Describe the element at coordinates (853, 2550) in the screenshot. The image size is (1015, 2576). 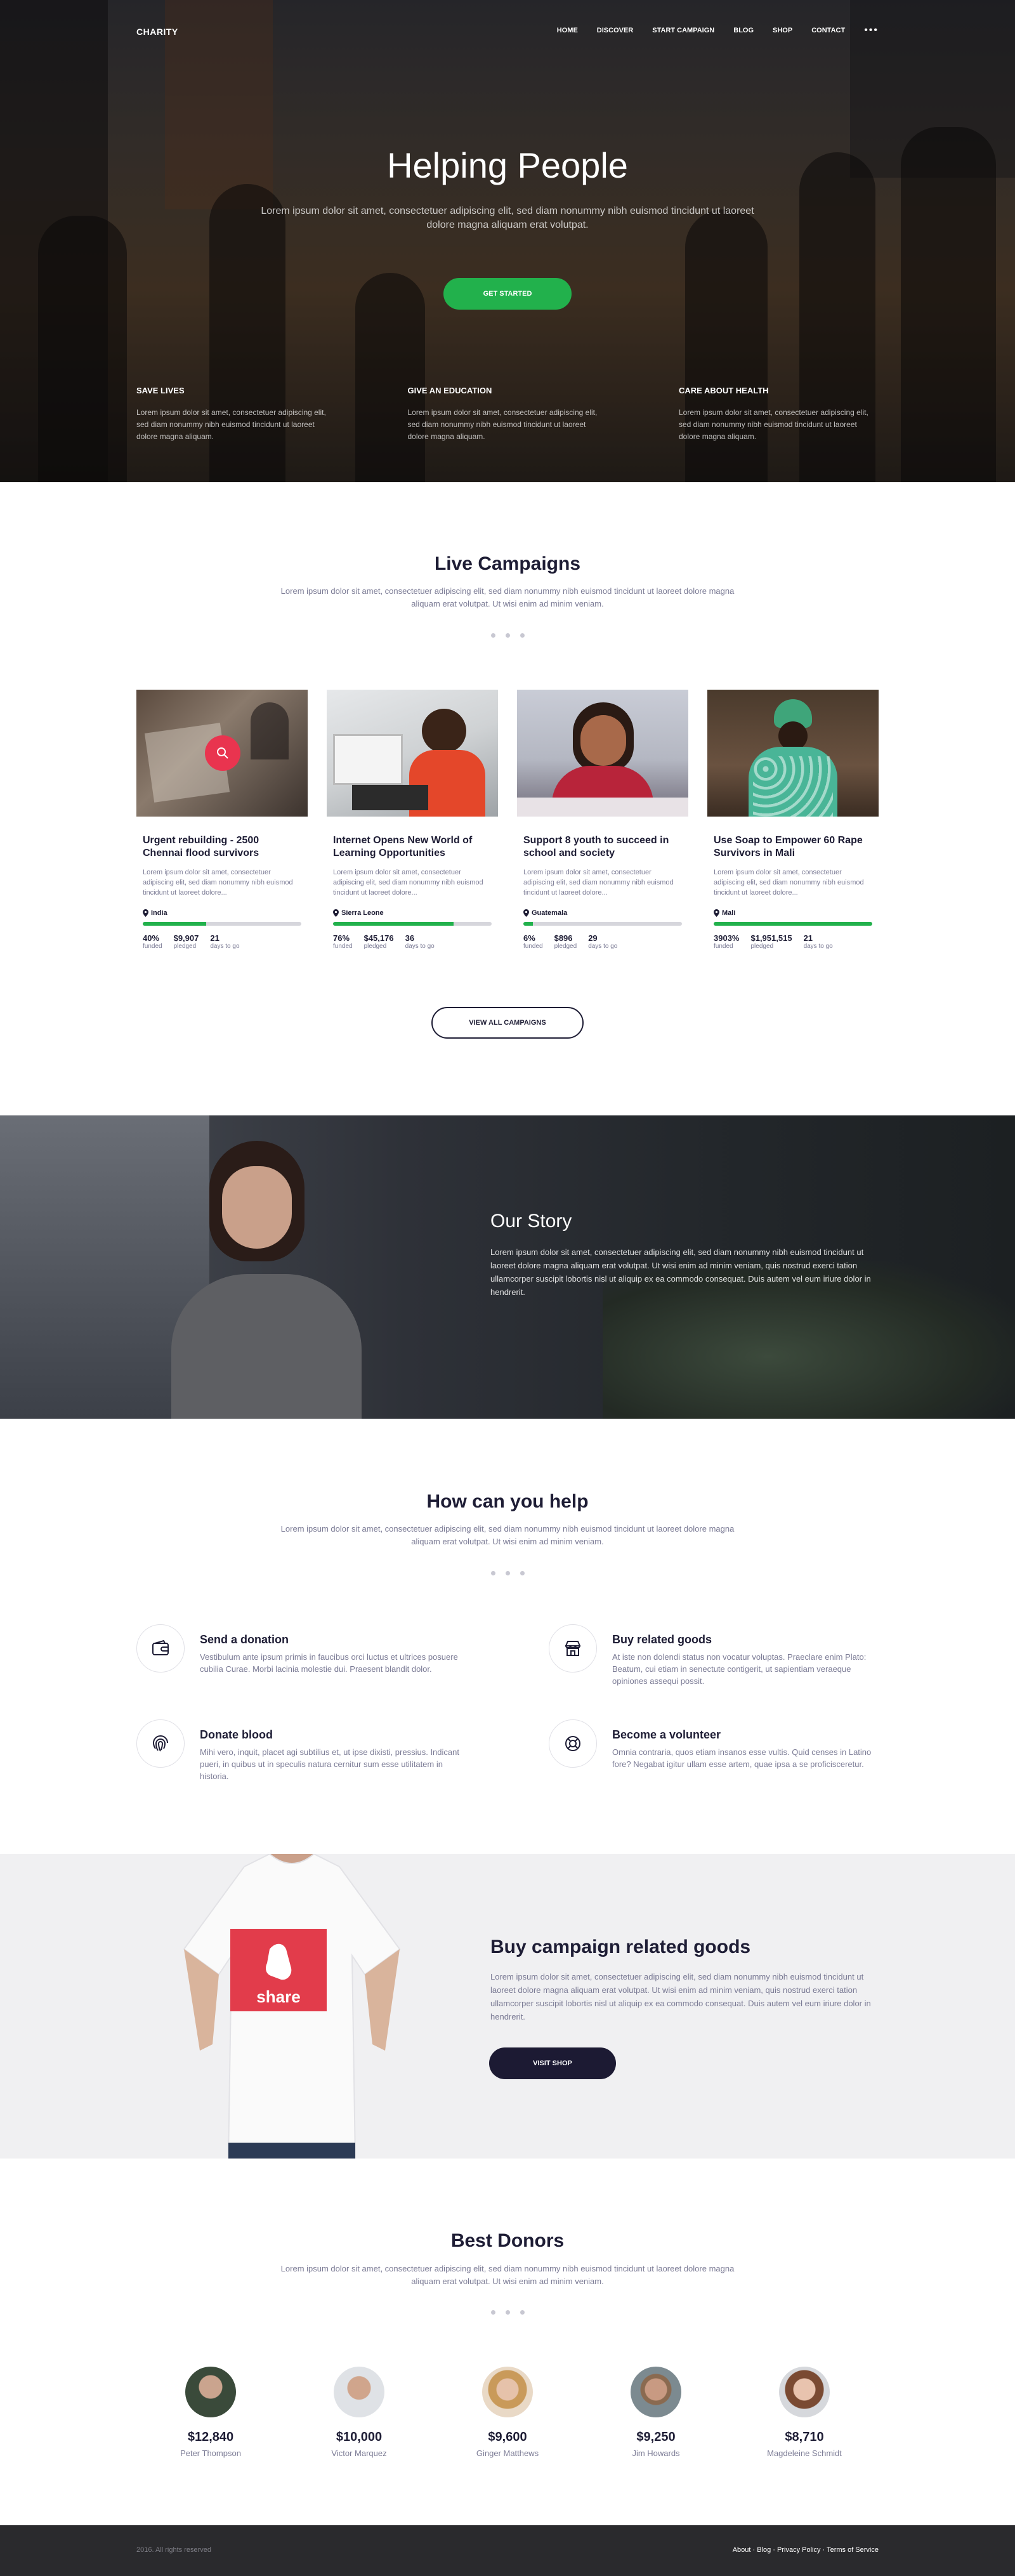
I see `footer-link-terms: Terms of Service` at that location.